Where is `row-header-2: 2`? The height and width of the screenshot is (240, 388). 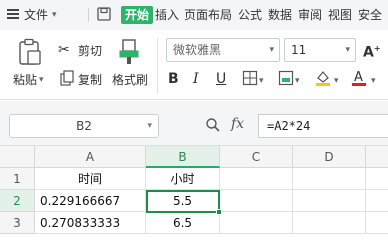 row-header-2: 2 is located at coordinates (17, 201).